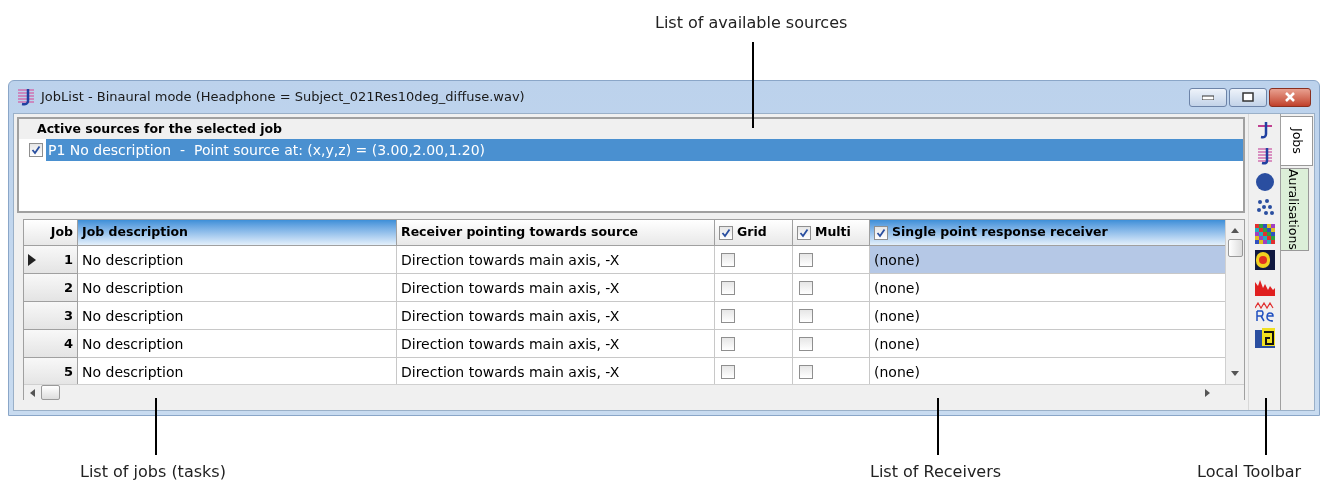 The width and height of the screenshot is (1321, 482). What do you see at coordinates (831, 233) in the screenshot?
I see `column-header: Multi` at bounding box center [831, 233].